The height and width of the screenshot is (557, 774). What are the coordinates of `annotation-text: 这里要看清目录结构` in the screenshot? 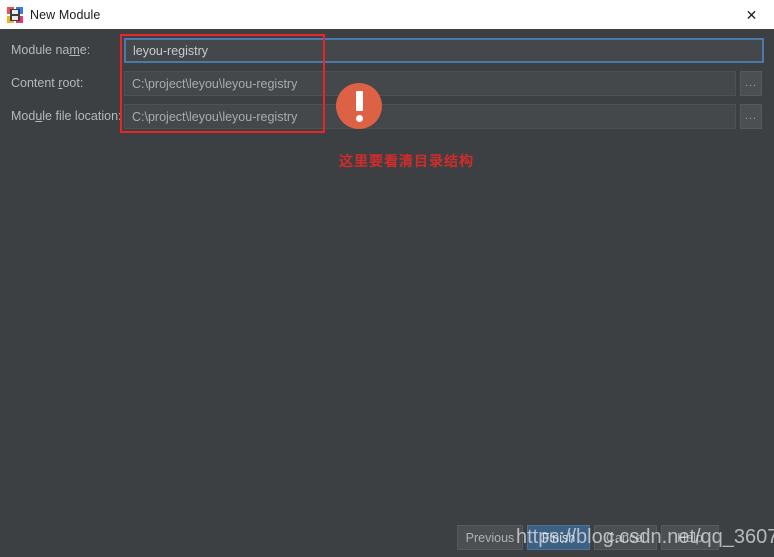 It's located at (406, 162).